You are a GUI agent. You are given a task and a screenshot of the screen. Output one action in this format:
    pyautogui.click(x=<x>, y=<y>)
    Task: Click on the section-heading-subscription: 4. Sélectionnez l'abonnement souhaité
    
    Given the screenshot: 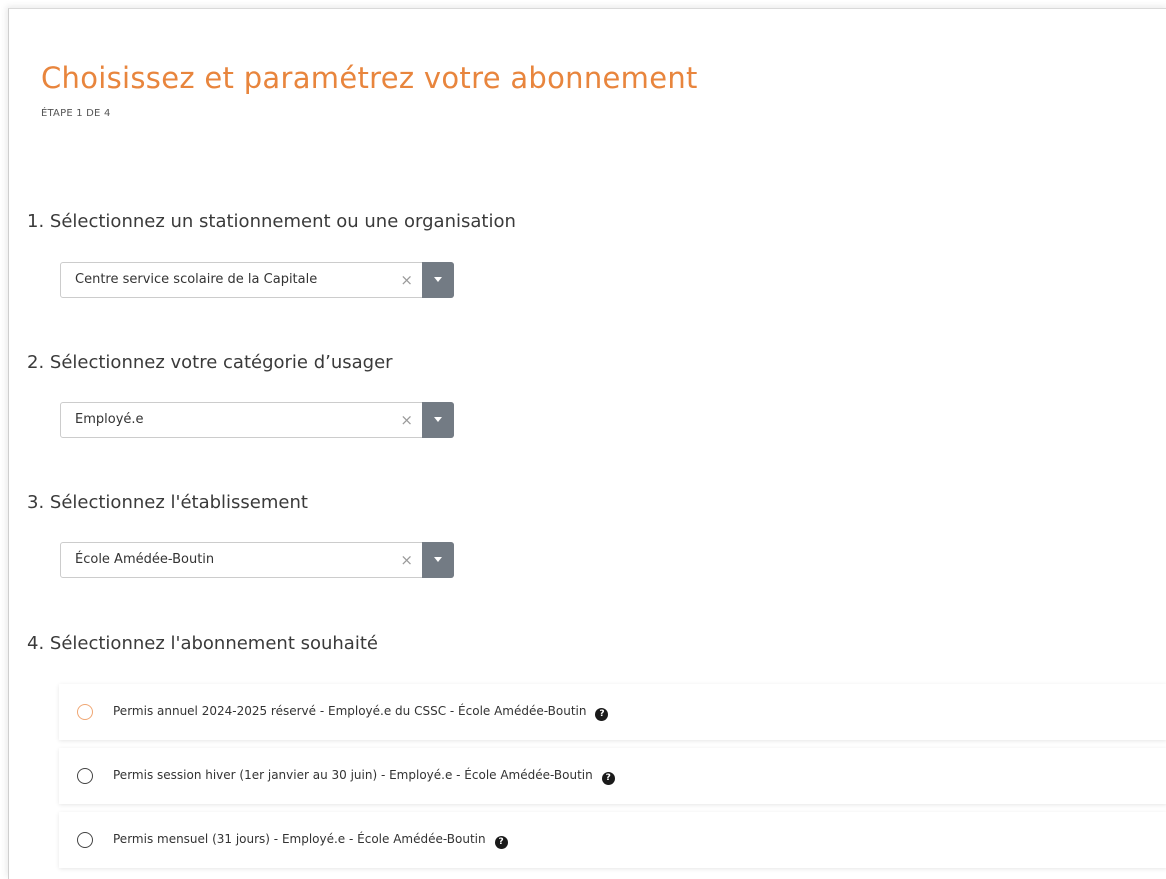 What is the action you would take?
    pyautogui.click(x=202, y=643)
    